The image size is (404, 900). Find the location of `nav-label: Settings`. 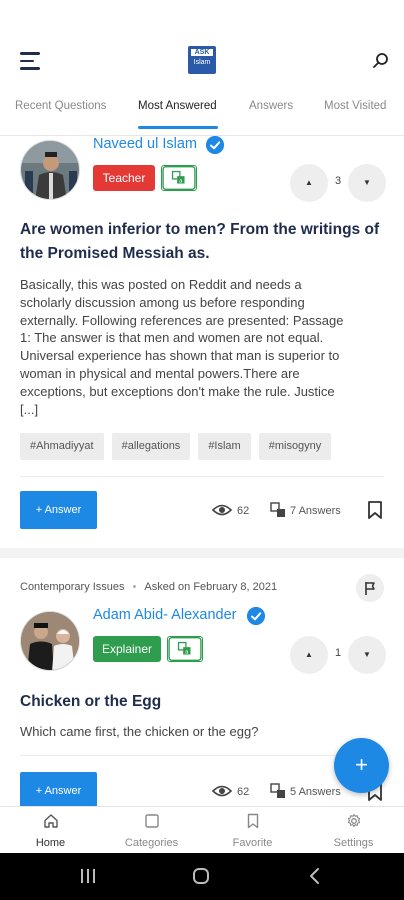

nav-label: Settings is located at coordinates (353, 843).